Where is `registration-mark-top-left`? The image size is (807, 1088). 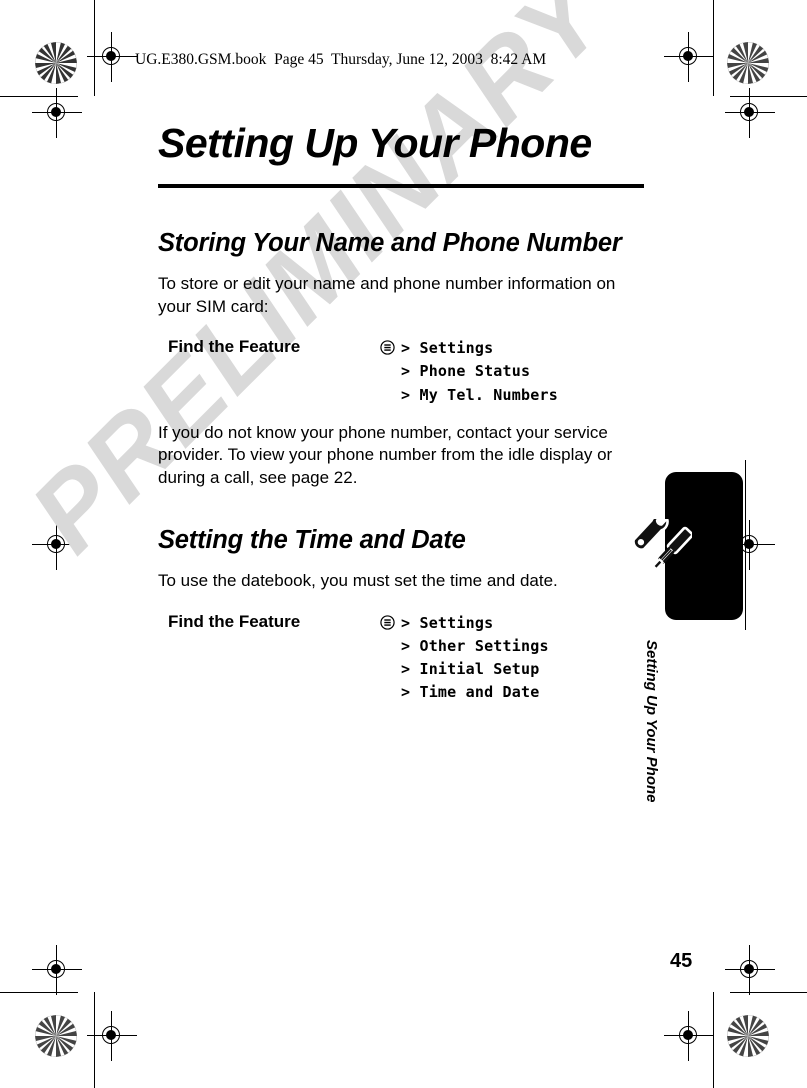
registration-mark-top-left is located at coordinates (112, 57).